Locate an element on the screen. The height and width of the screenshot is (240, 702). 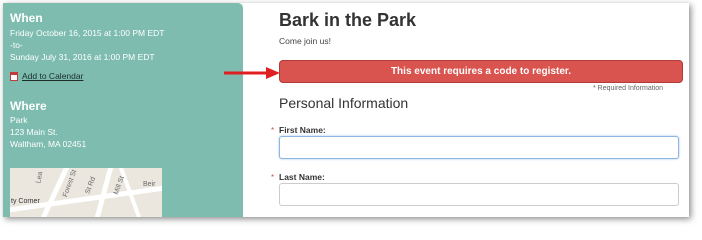
pointer-arrow-icon is located at coordinates (252, 73).